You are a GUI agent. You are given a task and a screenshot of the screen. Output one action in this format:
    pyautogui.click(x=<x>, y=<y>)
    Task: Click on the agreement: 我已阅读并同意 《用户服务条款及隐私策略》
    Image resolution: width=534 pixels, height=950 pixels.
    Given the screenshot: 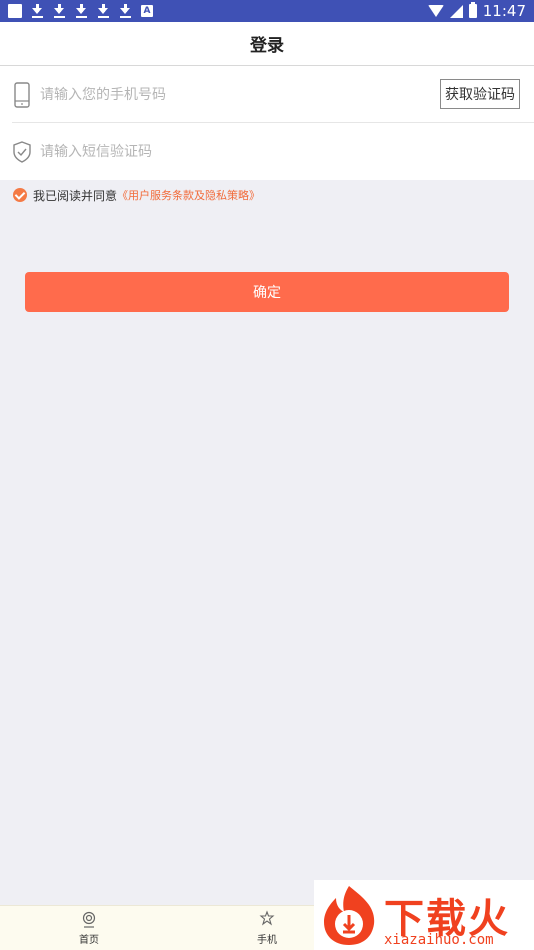 What is the action you would take?
    pyautogui.click(x=136, y=195)
    